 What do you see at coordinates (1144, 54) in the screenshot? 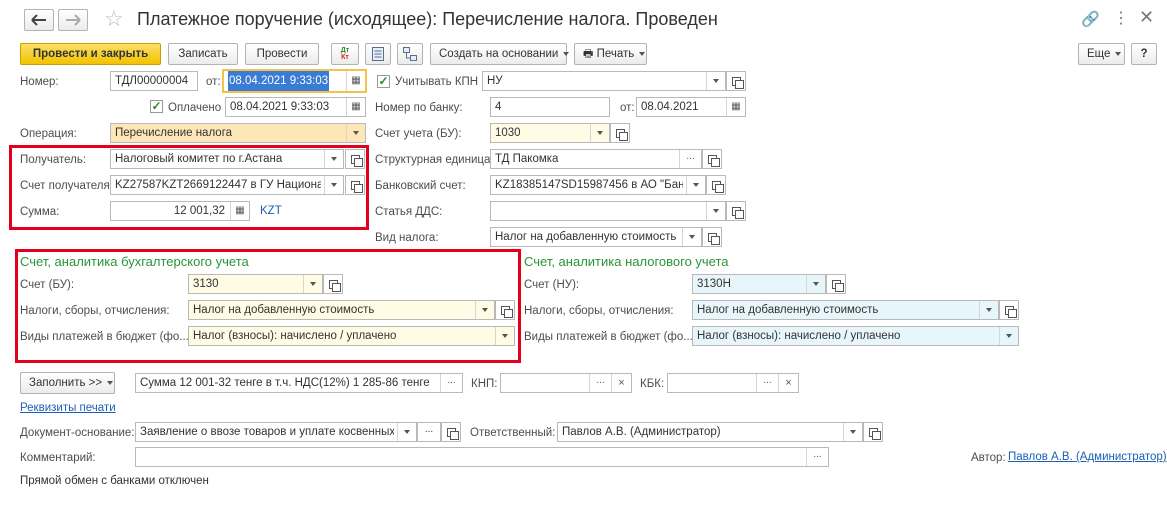
I see `help-button: ?` at bounding box center [1144, 54].